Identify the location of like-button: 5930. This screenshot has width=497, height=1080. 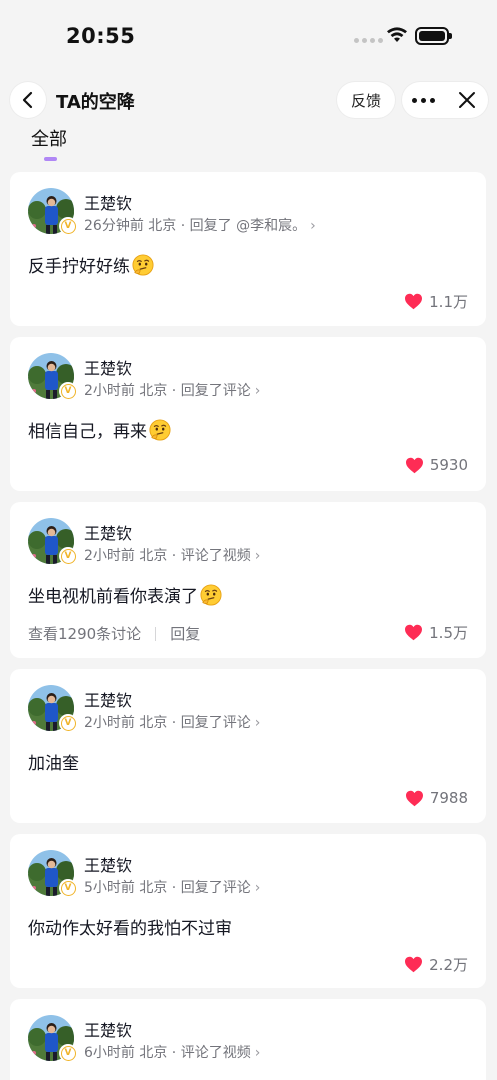
(436, 465).